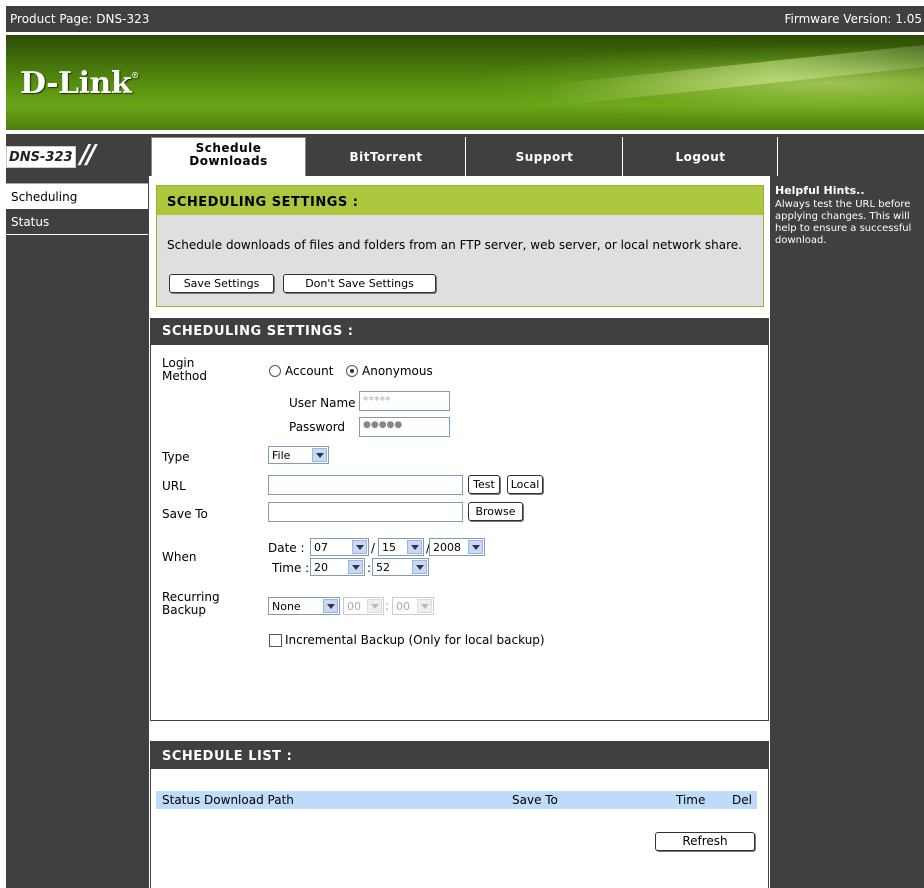  I want to click on tab-logout: Logout, so click(701, 156).